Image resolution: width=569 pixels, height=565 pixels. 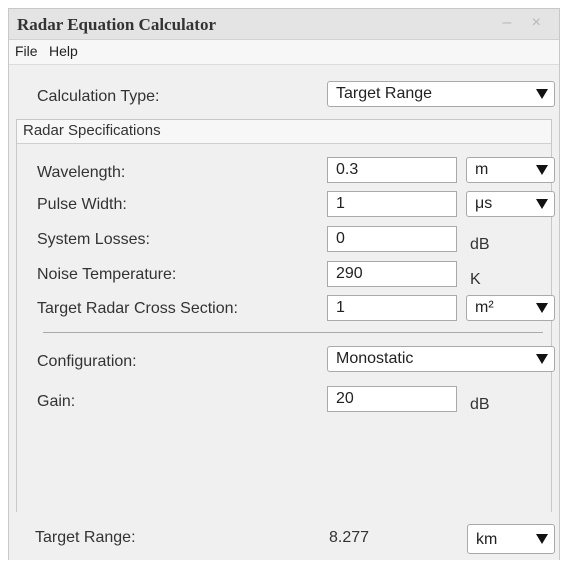 What do you see at coordinates (81, 172) in the screenshot?
I see `wavelength-label: Wavelength:` at bounding box center [81, 172].